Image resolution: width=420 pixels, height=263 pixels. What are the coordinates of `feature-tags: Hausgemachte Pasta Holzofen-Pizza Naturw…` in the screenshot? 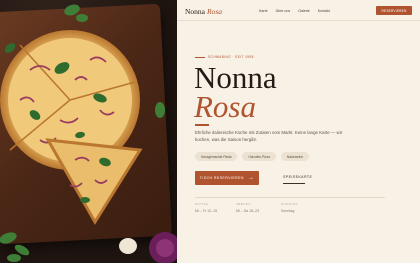 It's located at (252, 156).